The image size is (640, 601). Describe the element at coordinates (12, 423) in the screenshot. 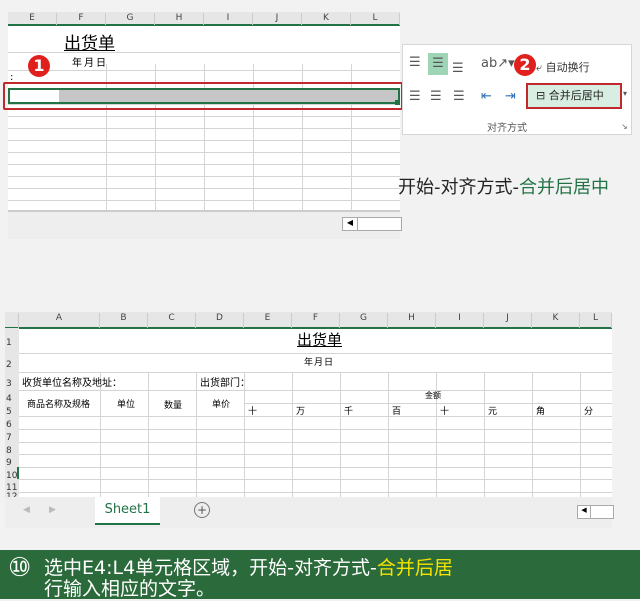

I see `row-header-6: 6` at that location.